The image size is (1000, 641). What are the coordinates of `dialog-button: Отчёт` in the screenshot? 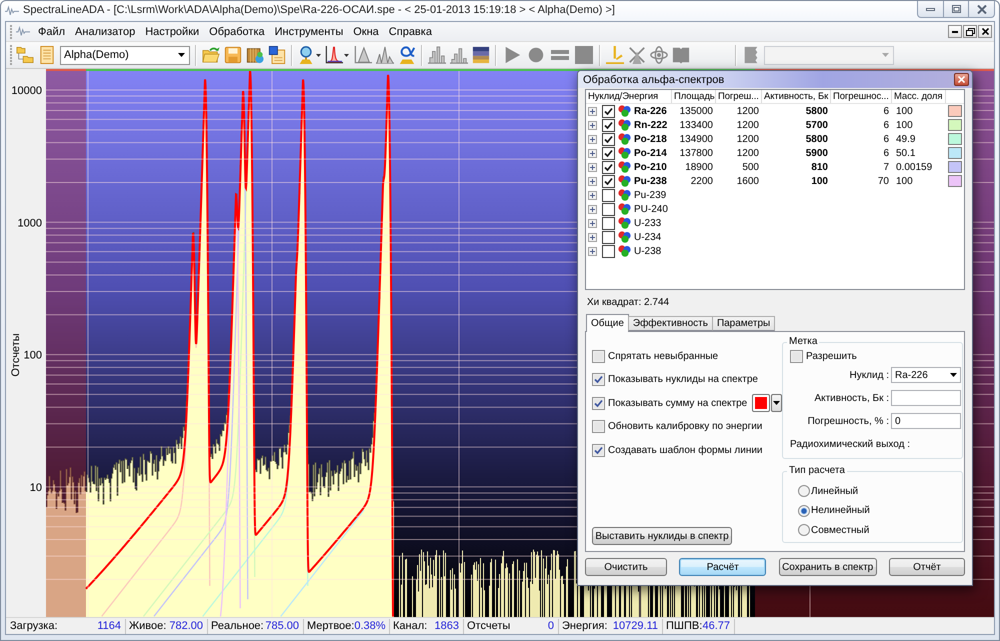 It's located at (926, 567).